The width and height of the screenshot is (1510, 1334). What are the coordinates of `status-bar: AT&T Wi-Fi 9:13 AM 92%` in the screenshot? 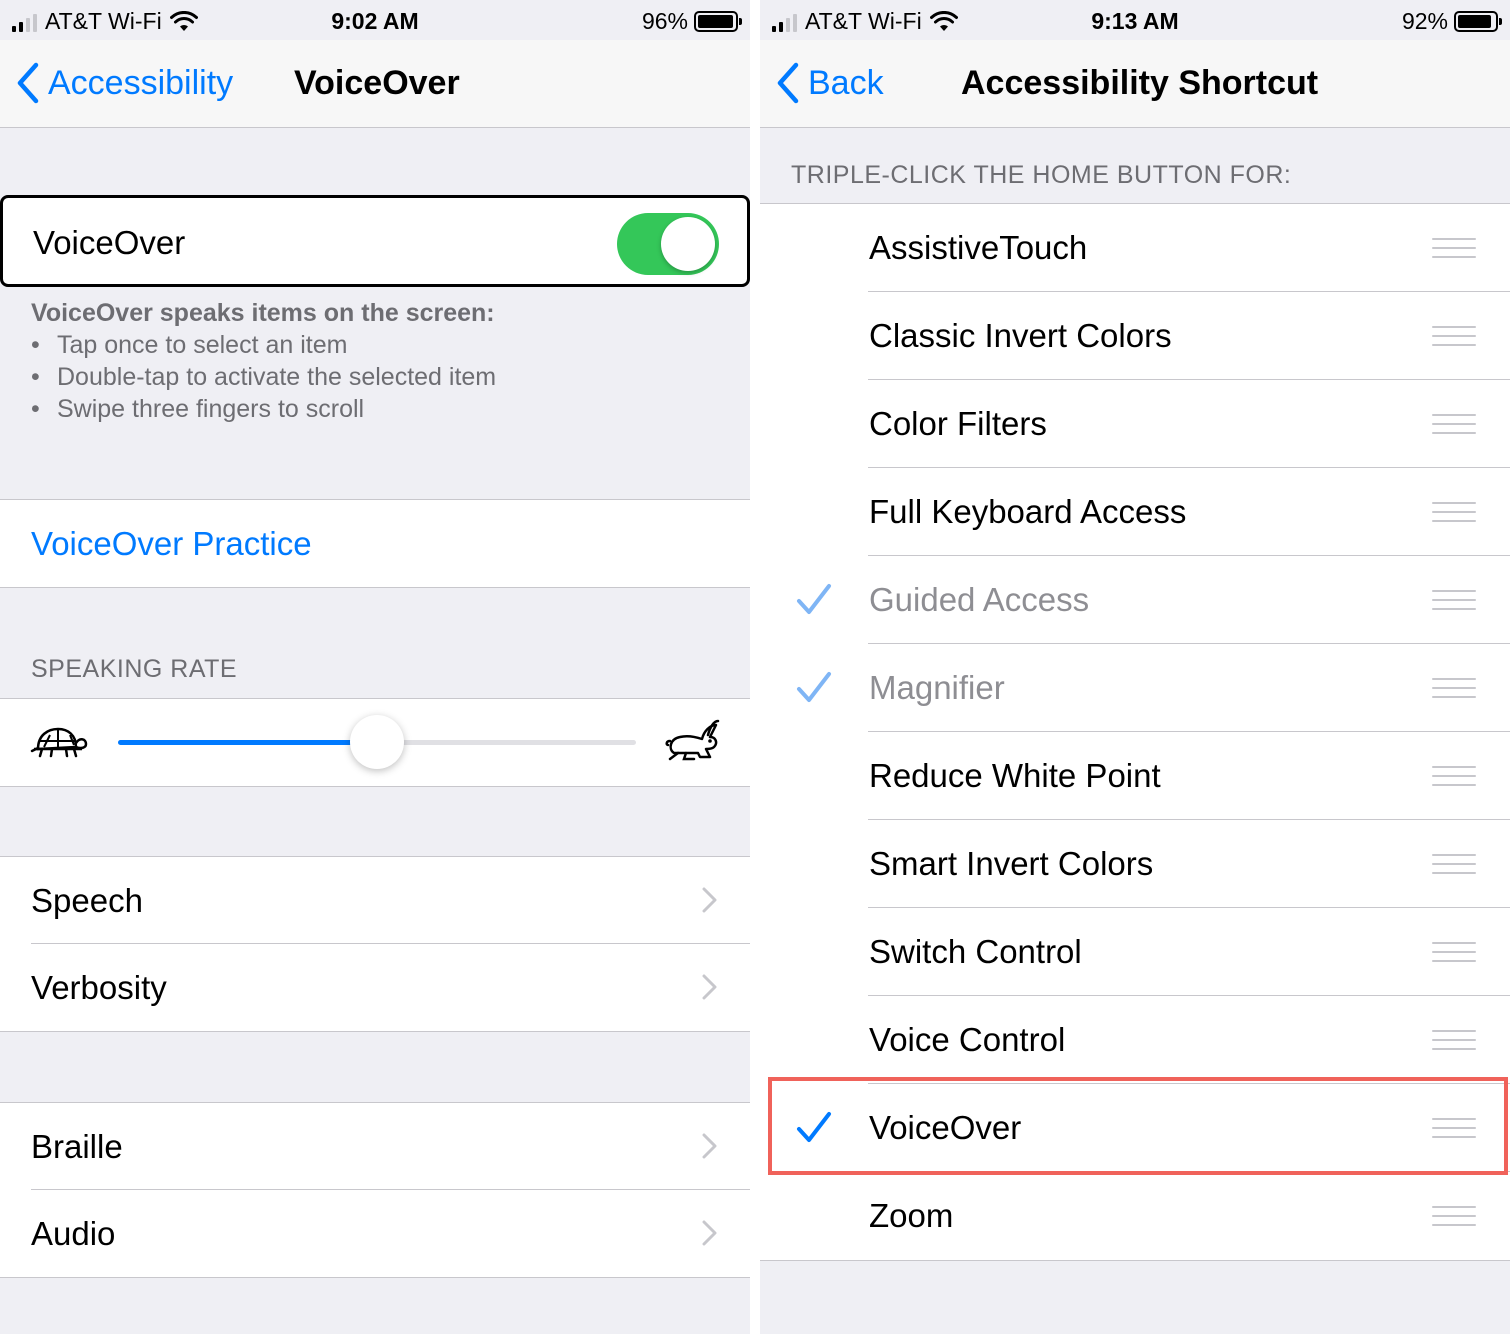 It's located at (1135, 20).